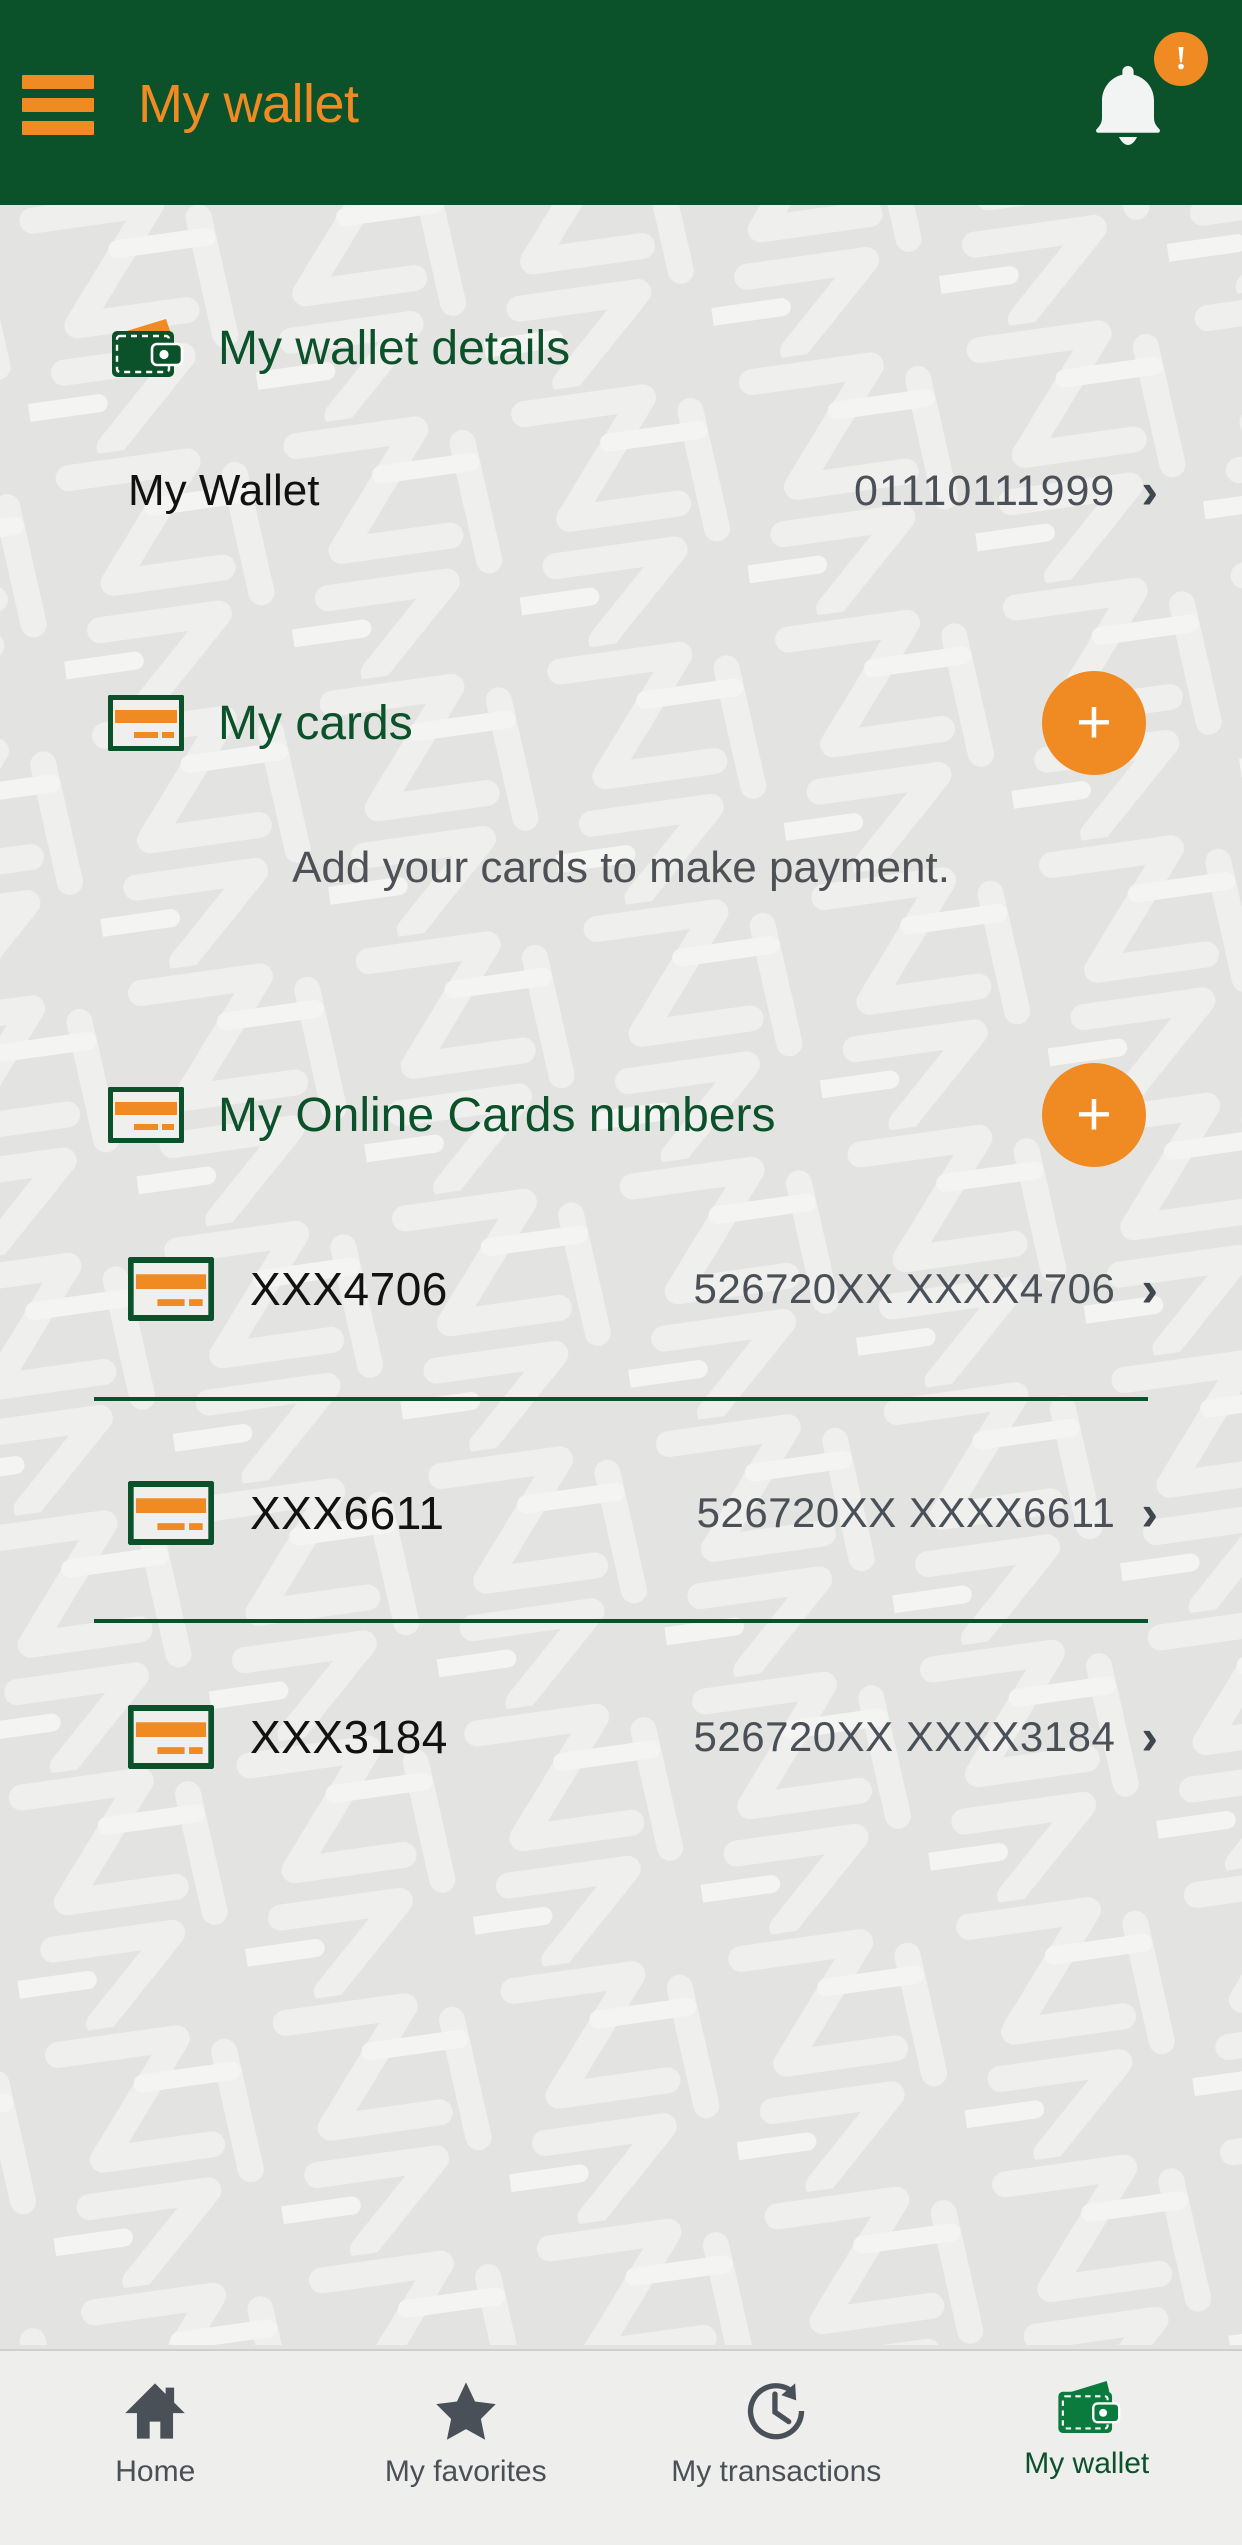 The image size is (1242, 2545). What do you see at coordinates (776, 2471) in the screenshot?
I see `tab-label: My transactions` at bounding box center [776, 2471].